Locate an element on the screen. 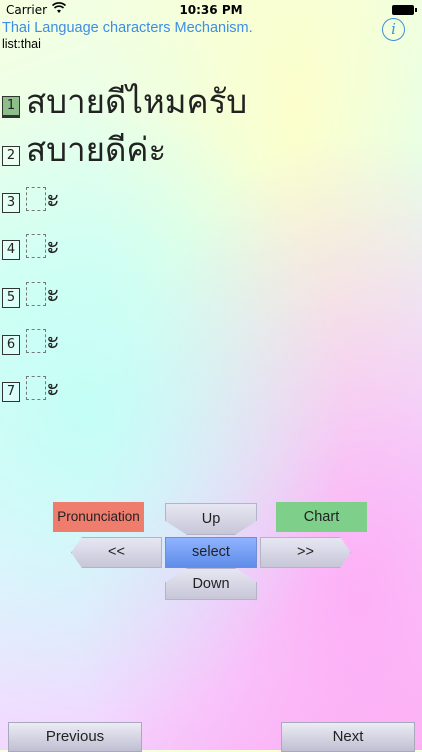 The width and height of the screenshot is (422, 752). row-number: 2 is located at coordinates (11, 156).